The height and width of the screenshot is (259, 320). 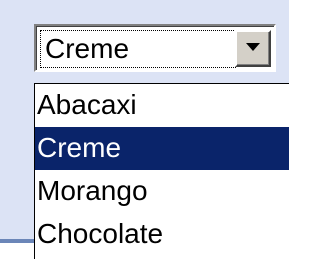 I want to click on list-item-morango: Morango, so click(x=162, y=191).